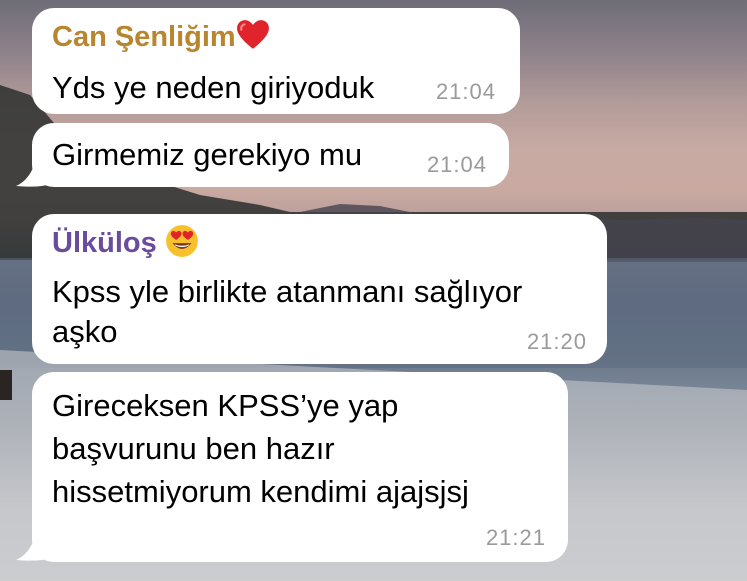 Image resolution: width=747 pixels, height=581 pixels. Describe the element at coordinates (213, 87) in the screenshot. I see `message-text: Yds ye neden giriyoduk` at that location.